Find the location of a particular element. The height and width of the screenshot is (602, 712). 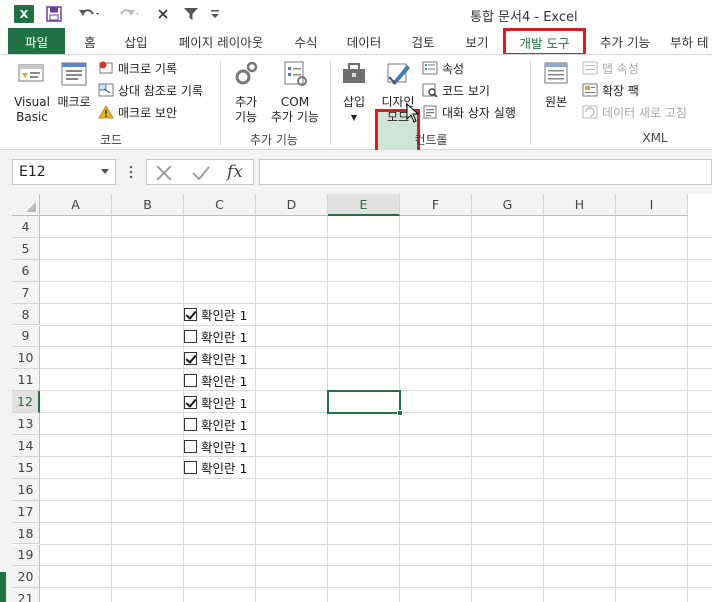

com-add-ins-button: COM 추가 기능 is located at coordinates (295, 92).